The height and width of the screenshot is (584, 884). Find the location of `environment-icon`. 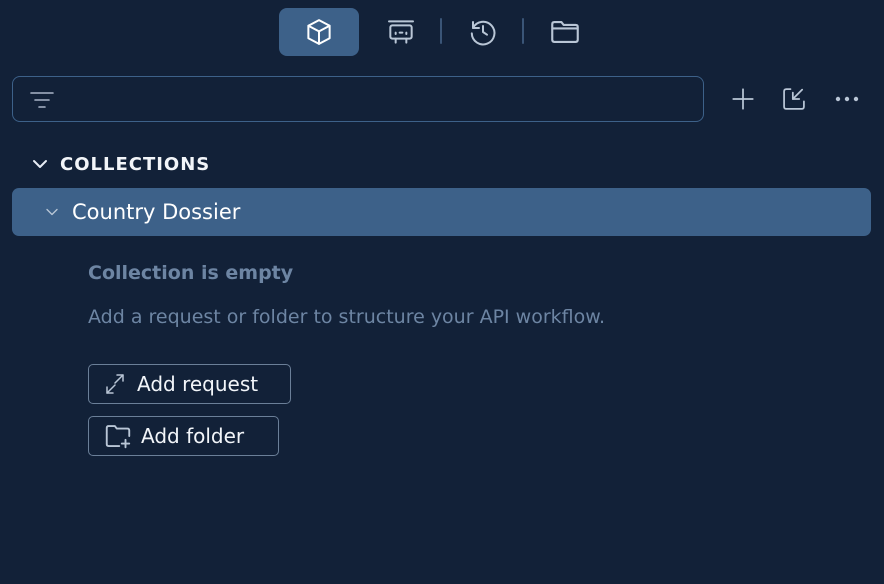

environment-icon is located at coordinates (401, 32).